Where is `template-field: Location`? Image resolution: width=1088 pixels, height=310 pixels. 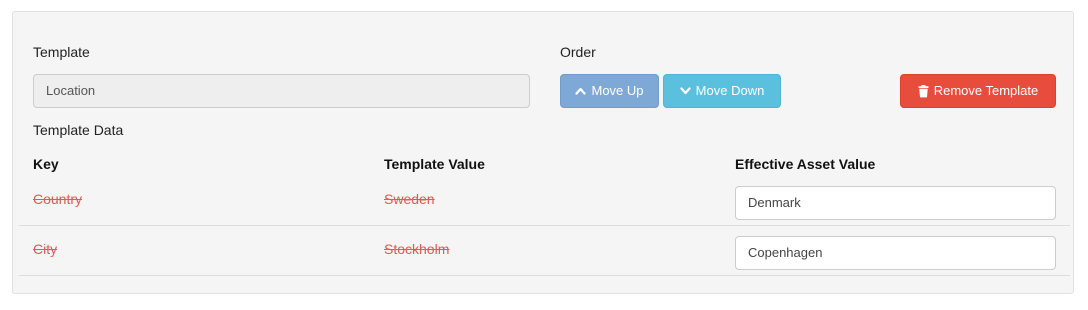
template-field: Location is located at coordinates (281, 91).